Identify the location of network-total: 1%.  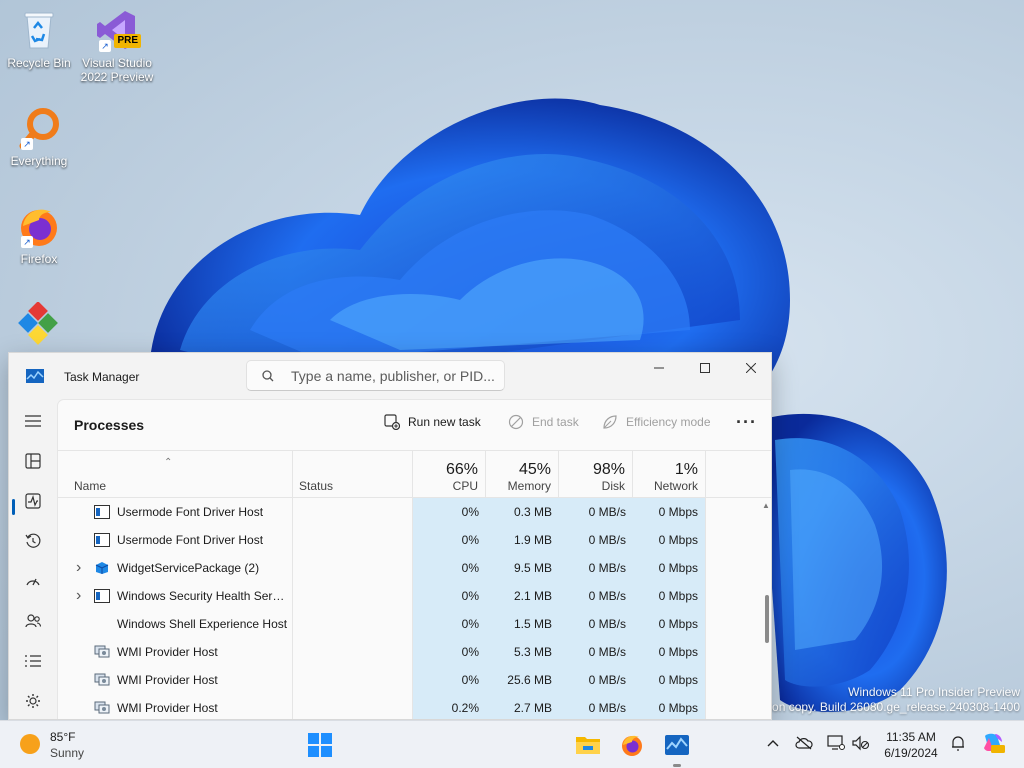
(686, 469).